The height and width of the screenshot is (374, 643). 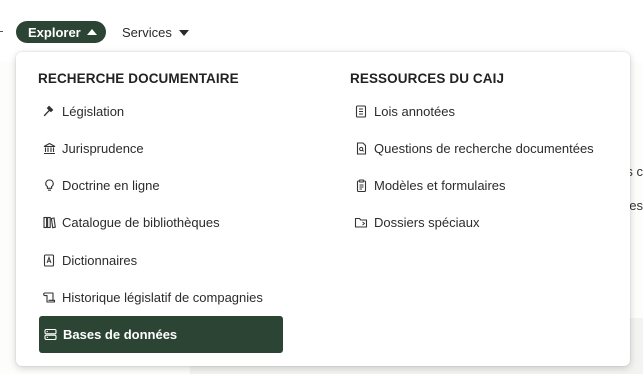 I want to click on menu-item-label: Dossiers spéciaux, so click(x=427, y=222).